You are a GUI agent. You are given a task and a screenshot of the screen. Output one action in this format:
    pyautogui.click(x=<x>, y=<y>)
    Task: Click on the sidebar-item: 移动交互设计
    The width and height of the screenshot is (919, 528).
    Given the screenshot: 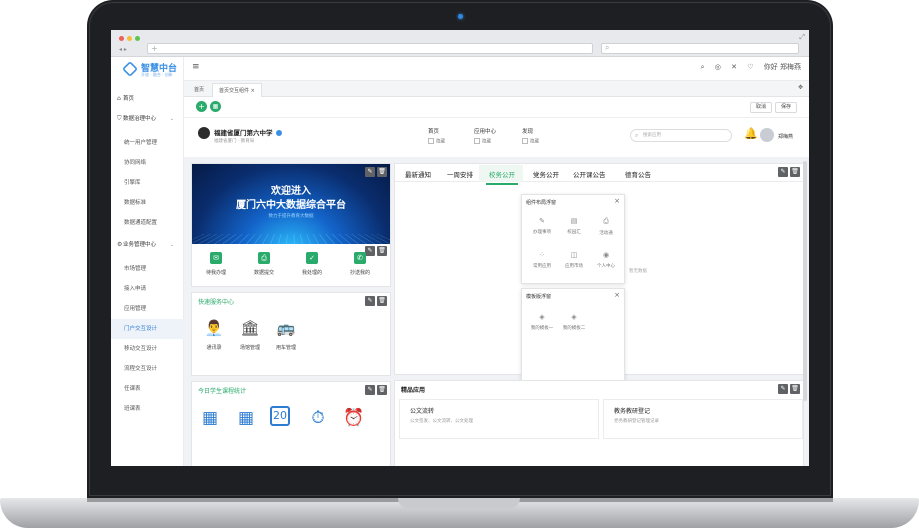 What is the action you would take?
    pyautogui.click(x=147, y=349)
    